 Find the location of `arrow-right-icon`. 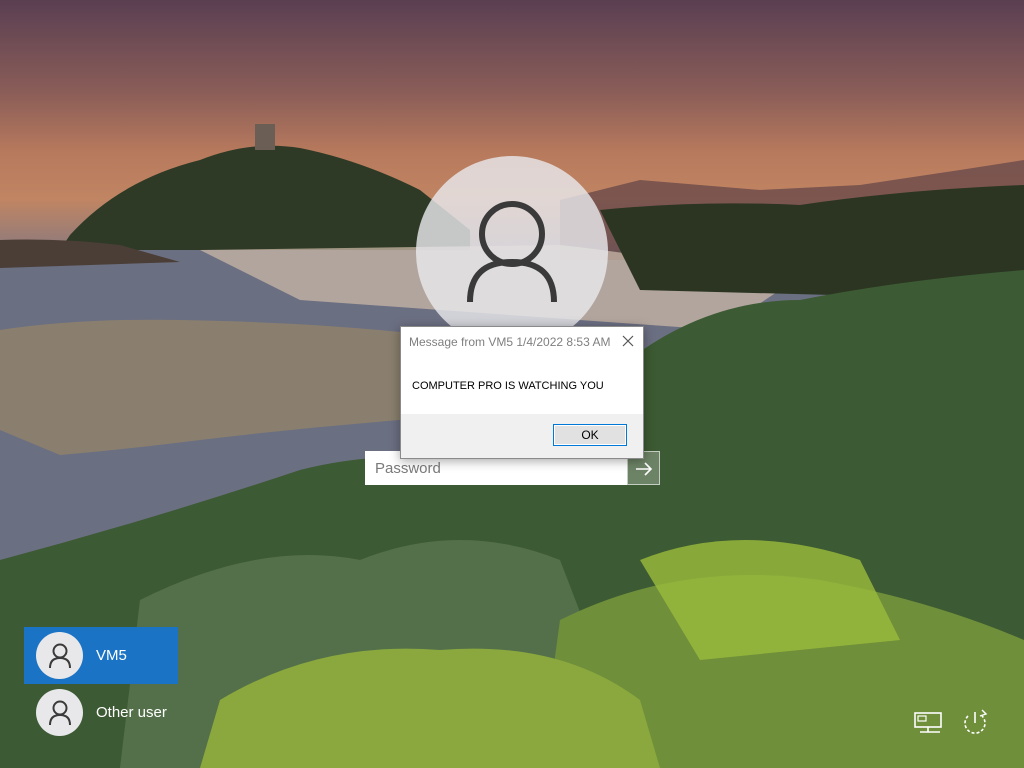

arrow-right-icon is located at coordinates (644, 469).